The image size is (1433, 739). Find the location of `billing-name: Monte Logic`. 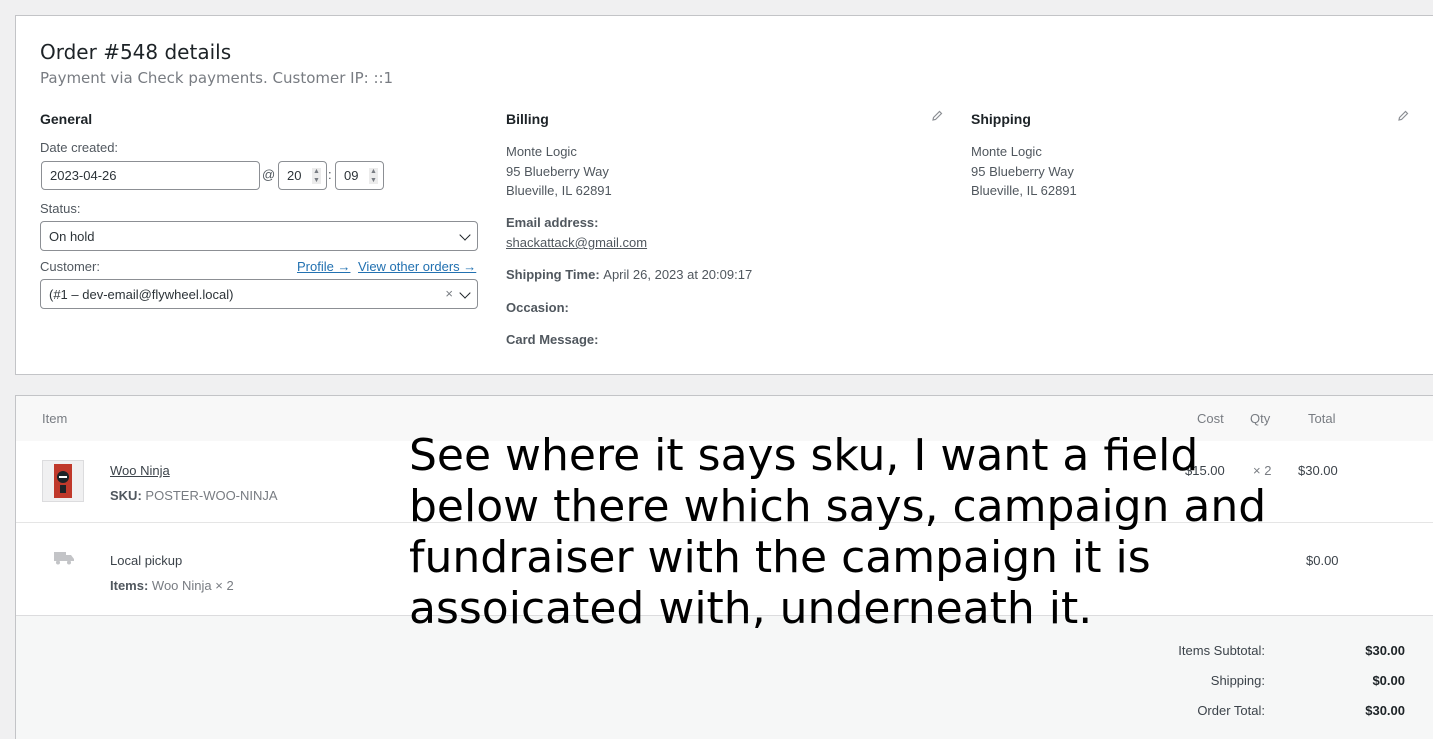

billing-name: Monte Logic is located at coordinates (541, 151).